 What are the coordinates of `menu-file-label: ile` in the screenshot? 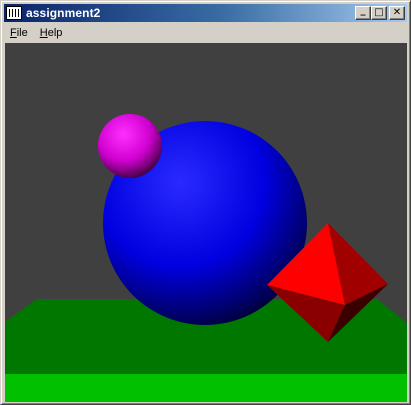 It's located at (22, 32).